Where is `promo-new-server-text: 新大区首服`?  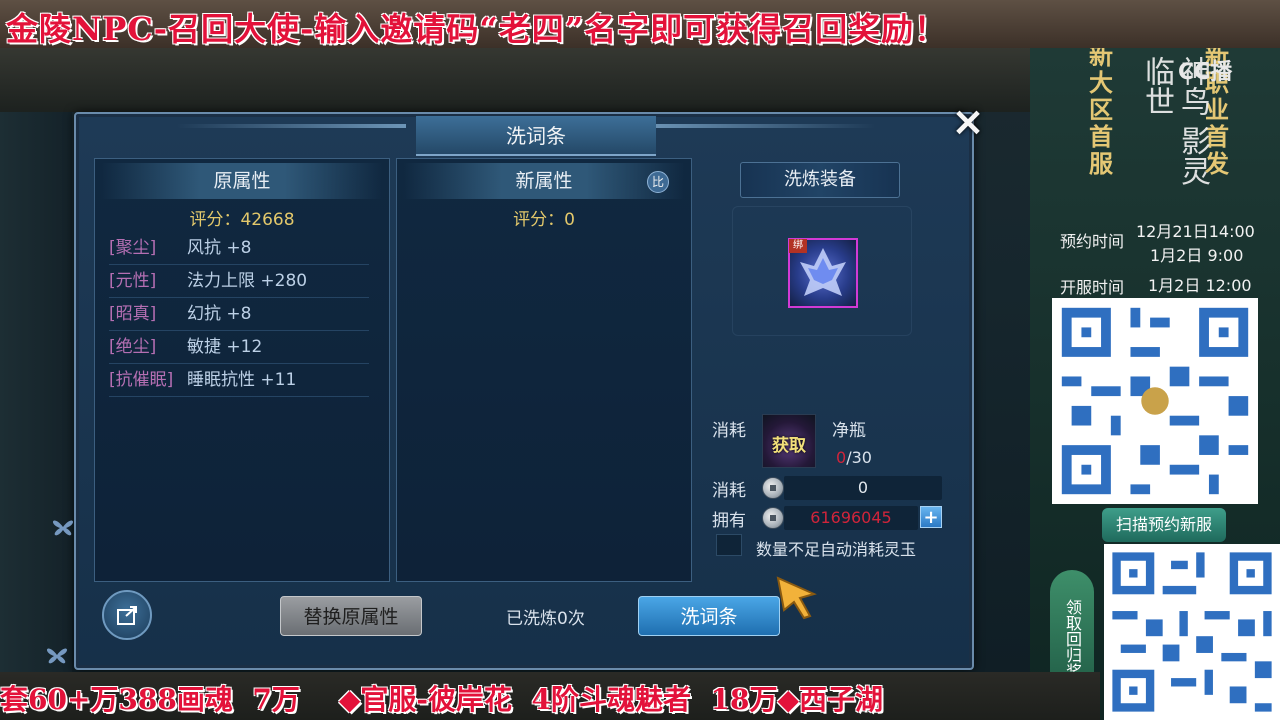
promo-new-server-text: 新大区首服 is located at coordinates (1101, 113).